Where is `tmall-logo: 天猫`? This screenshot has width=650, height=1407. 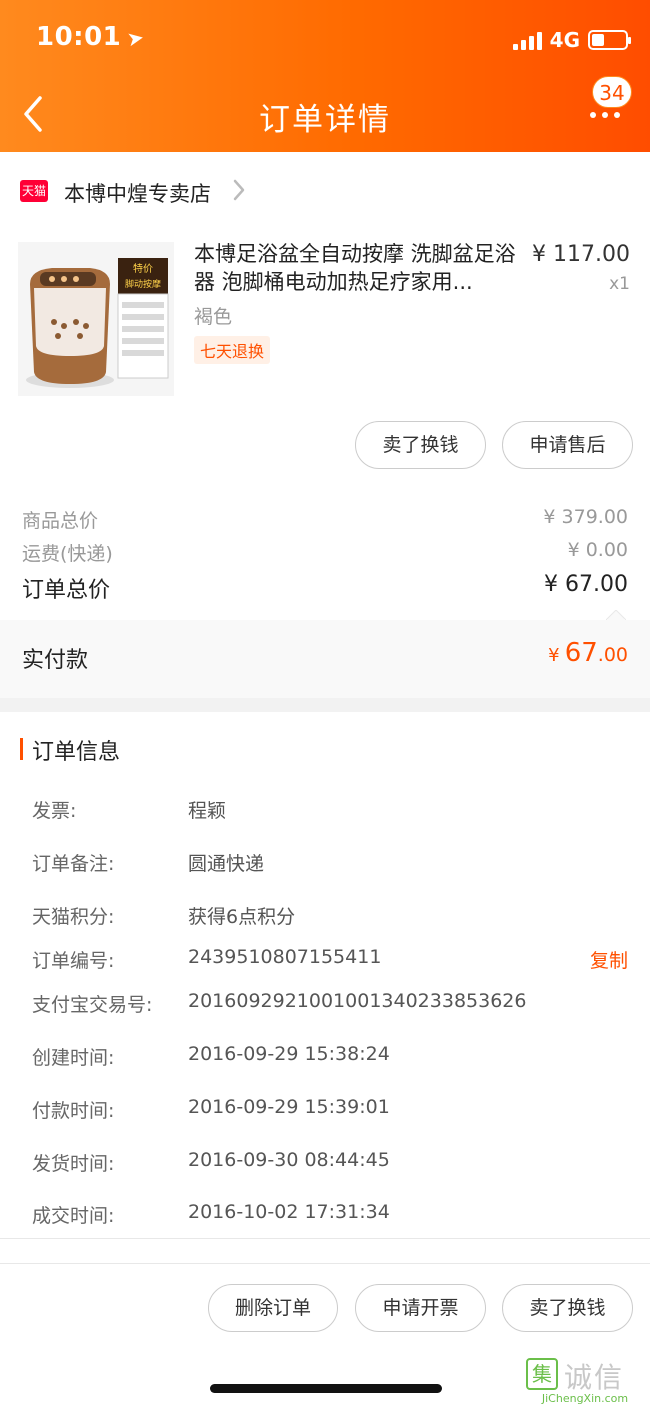
tmall-logo: 天猫 is located at coordinates (34, 191).